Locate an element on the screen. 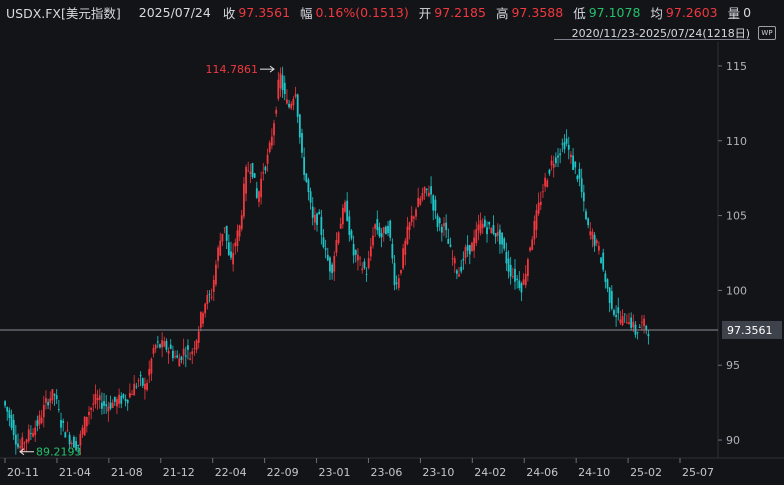 This screenshot has width=784, height=485. avg-value: 97.2603 is located at coordinates (691, 12).